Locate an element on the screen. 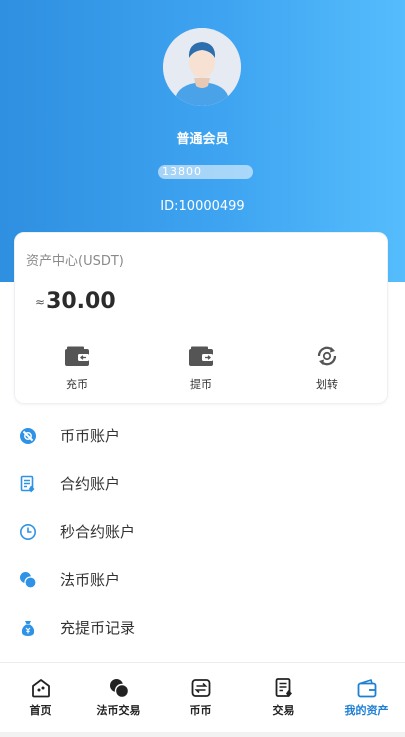 The width and height of the screenshot is (405, 737). member-level: 普通会员 is located at coordinates (202, 139).